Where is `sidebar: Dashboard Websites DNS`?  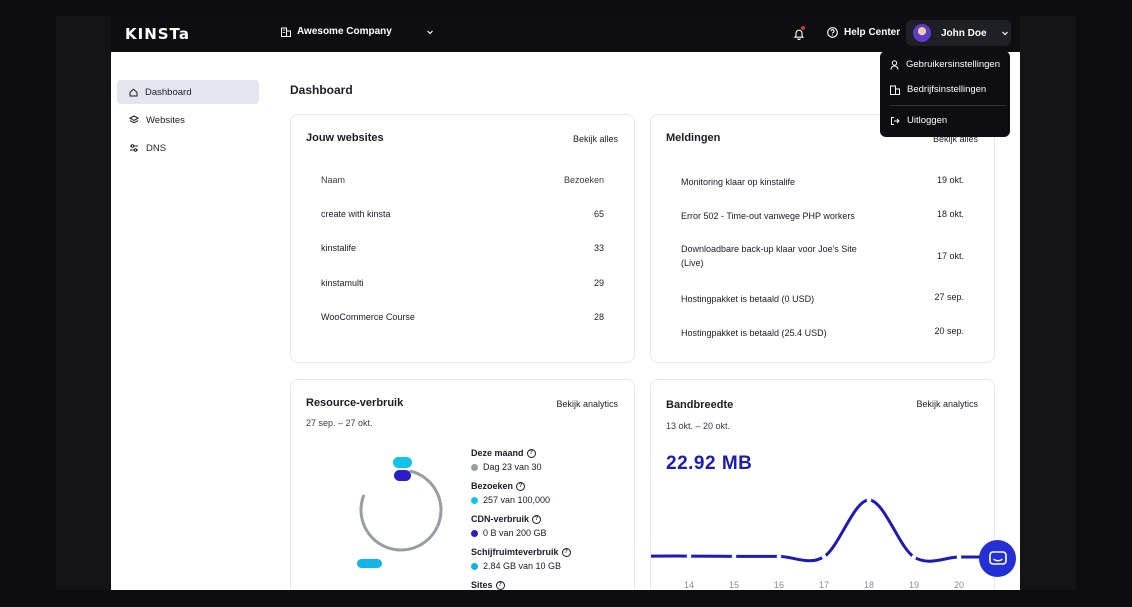 sidebar: Dashboard Websites DNS is located at coordinates (191, 321).